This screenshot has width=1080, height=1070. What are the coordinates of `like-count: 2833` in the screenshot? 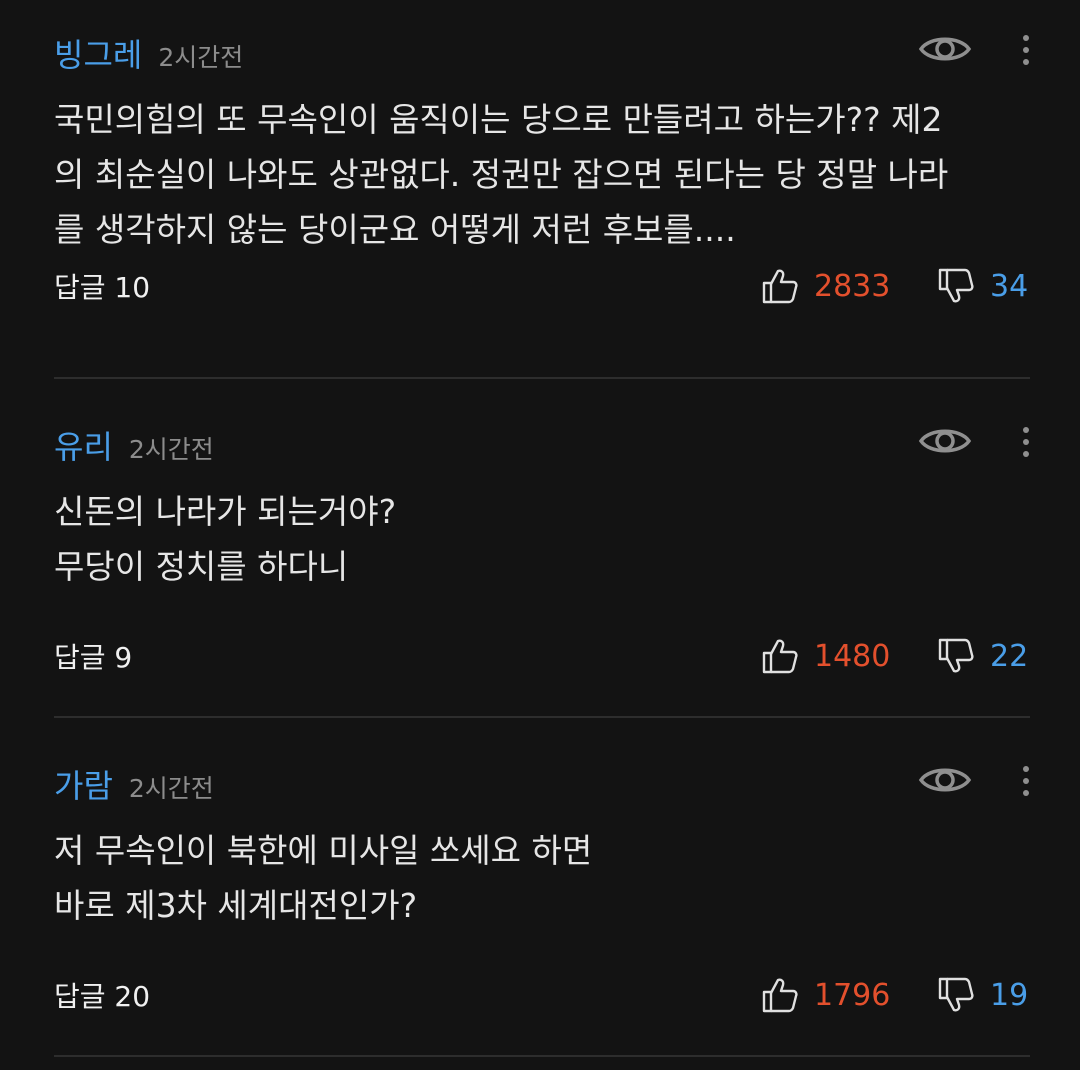 It's located at (852, 286).